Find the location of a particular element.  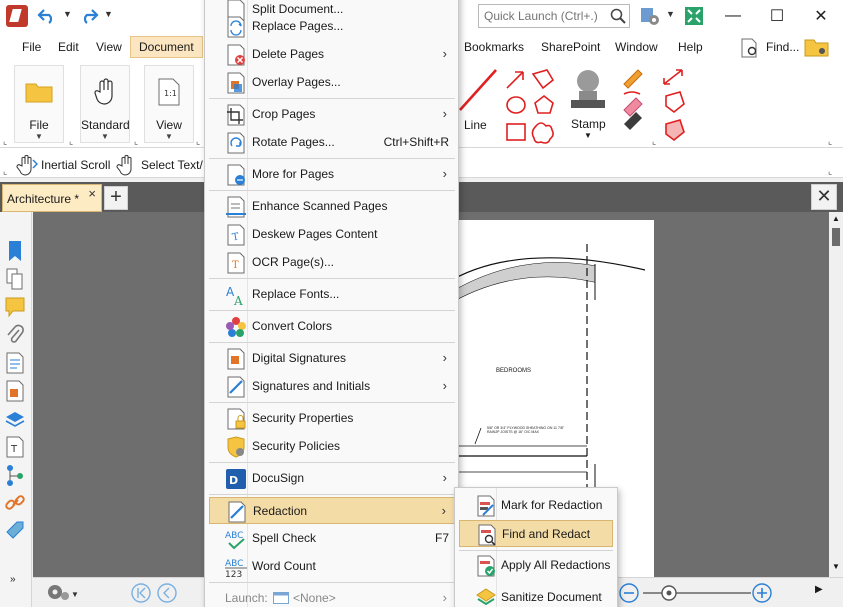

text-fields-icon: T is located at coordinates (15, 447).